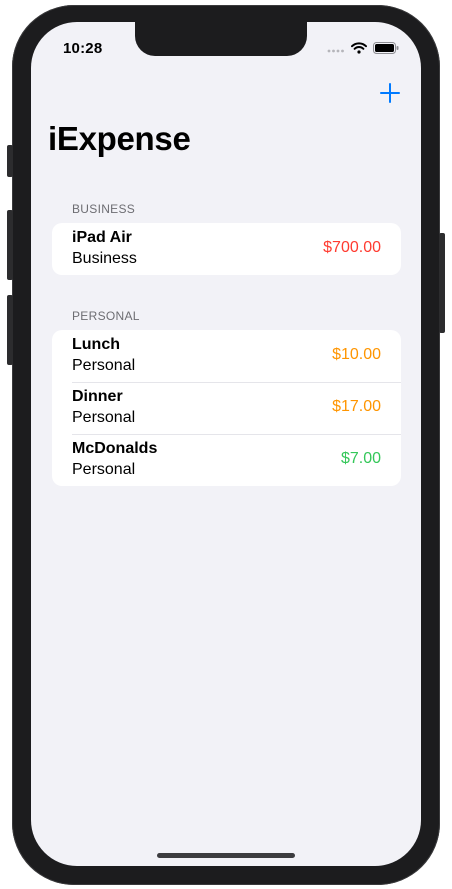 Image resolution: width=452 pixels, height=889 pixels. I want to click on list-item: Dinner Personal $17.00, so click(226, 408).